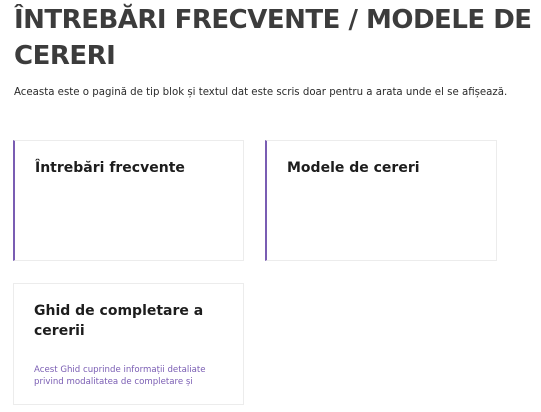 The height and width of the screenshot is (412, 541). Describe the element at coordinates (381, 200) in the screenshot. I see `card-request-models: Modele de cereri` at that location.